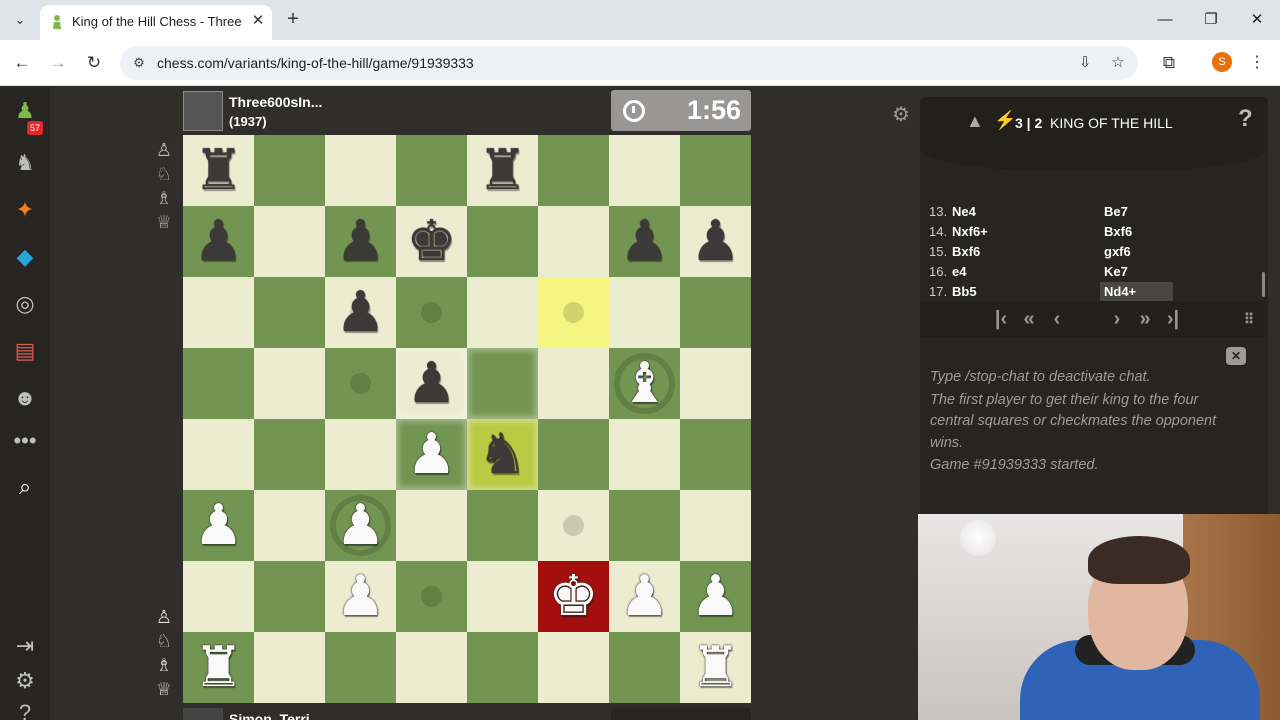 This screenshot has width=1280, height=720. I want to click on square-c6, so click(573, 525).